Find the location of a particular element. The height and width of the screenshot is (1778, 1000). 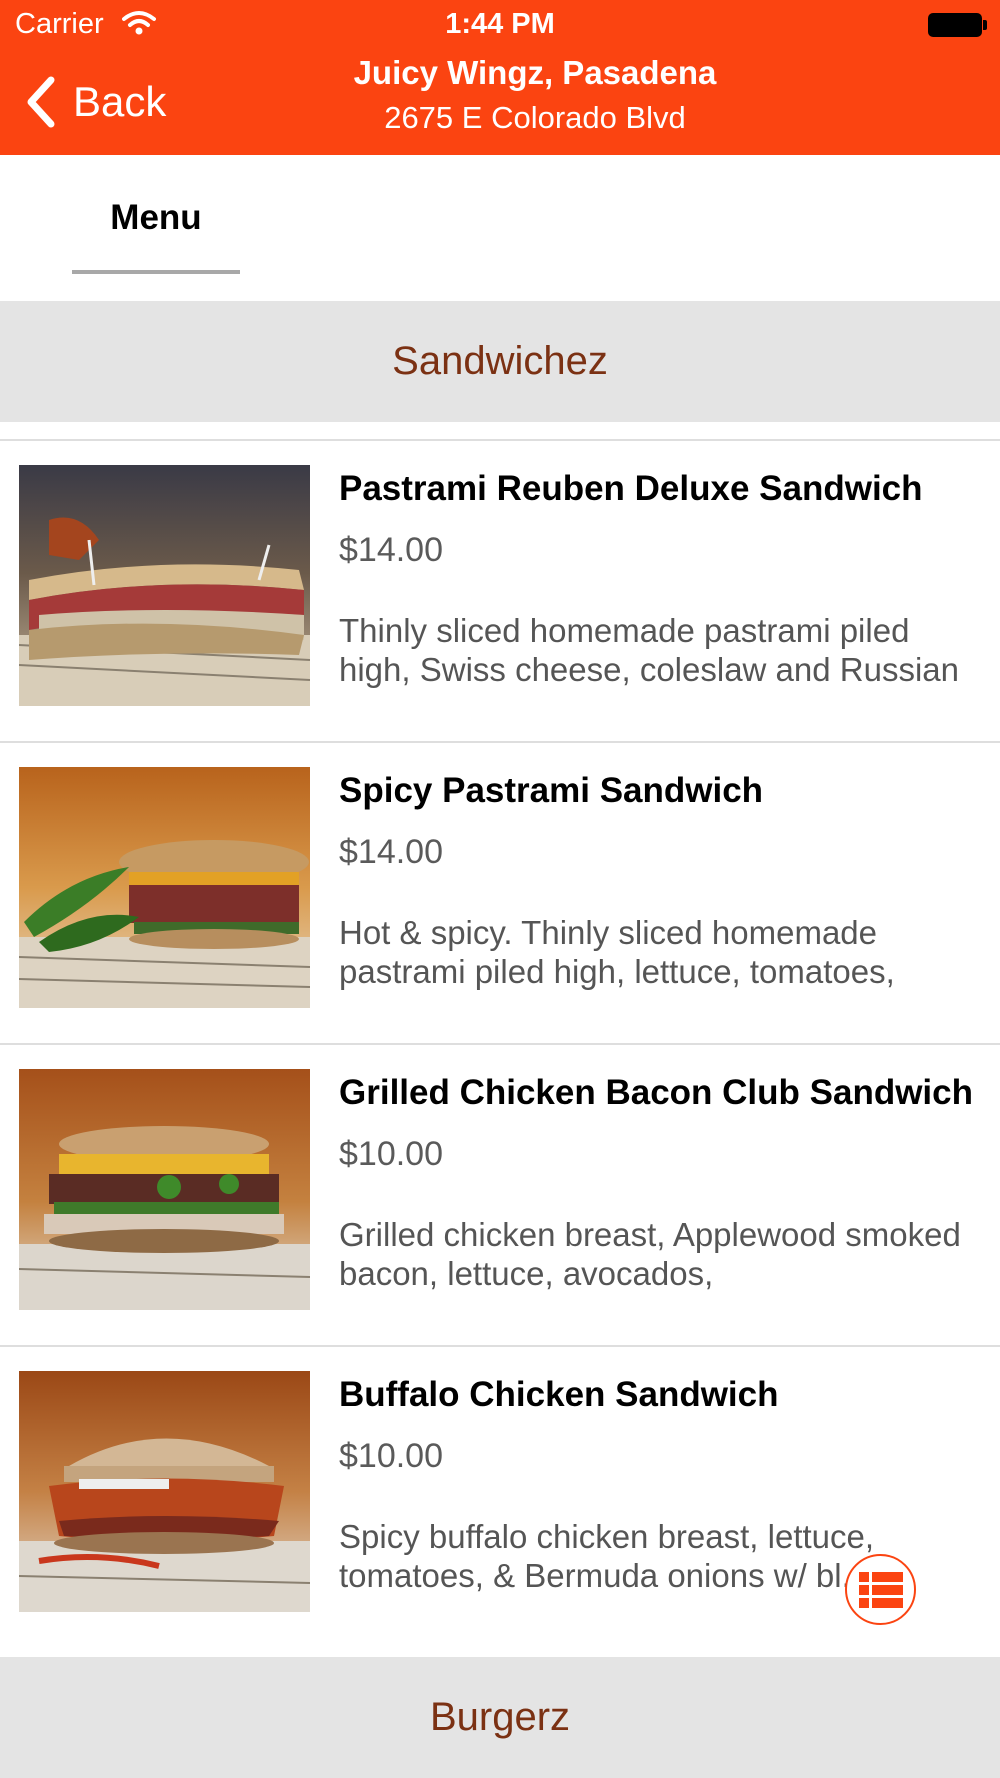

item-name: Pastrami Reuben Deluxe Sandwich is located at coordinates (631, 488).